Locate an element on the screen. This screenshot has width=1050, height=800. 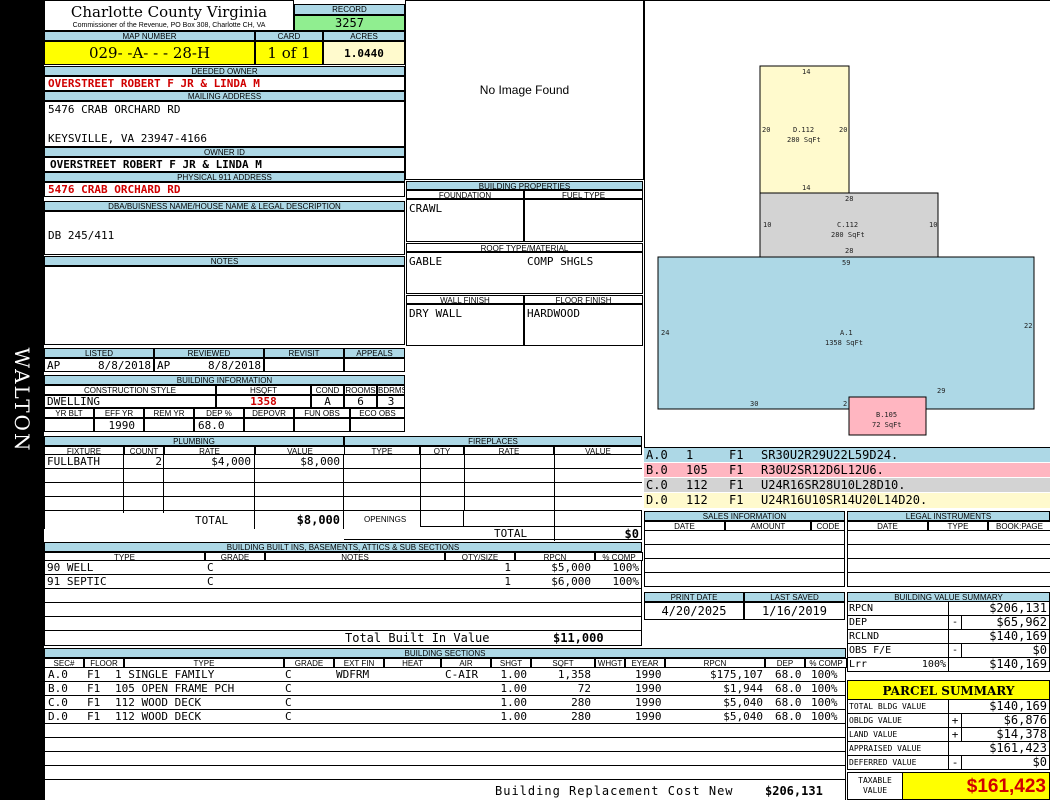
bdrms-value: 3 is located at coordinates (391, 401).